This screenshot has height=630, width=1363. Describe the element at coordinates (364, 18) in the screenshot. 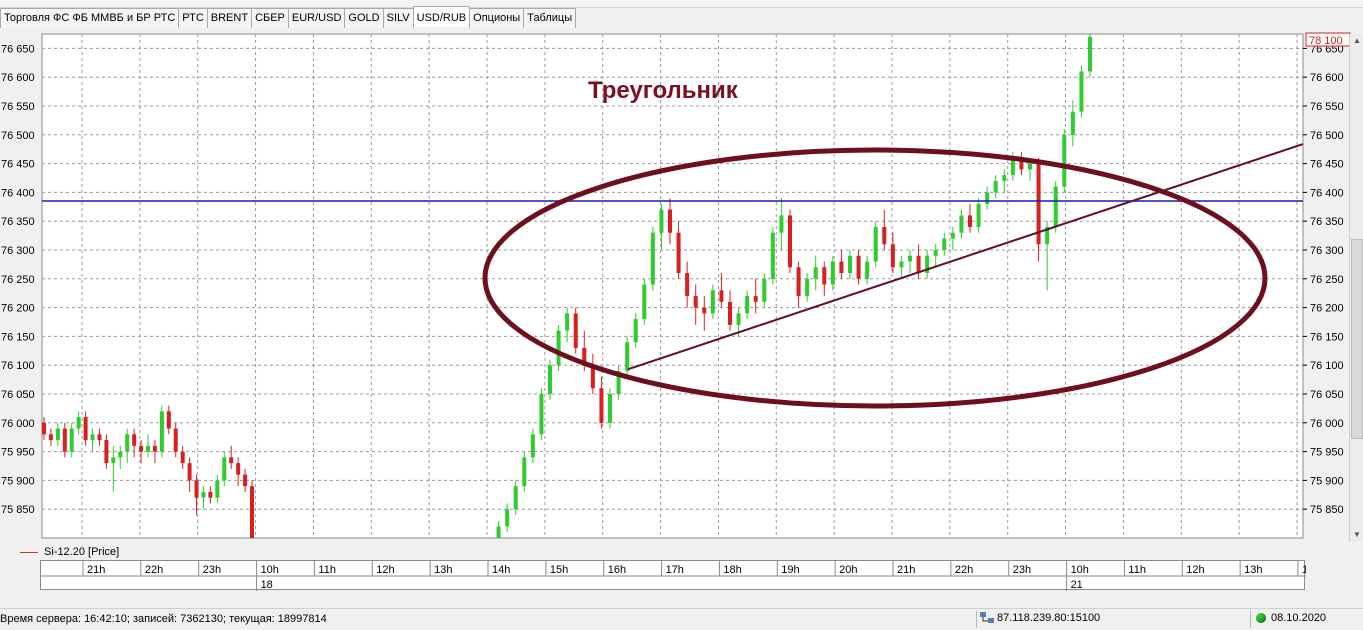

I see `tab-5: GOLD` at that location.